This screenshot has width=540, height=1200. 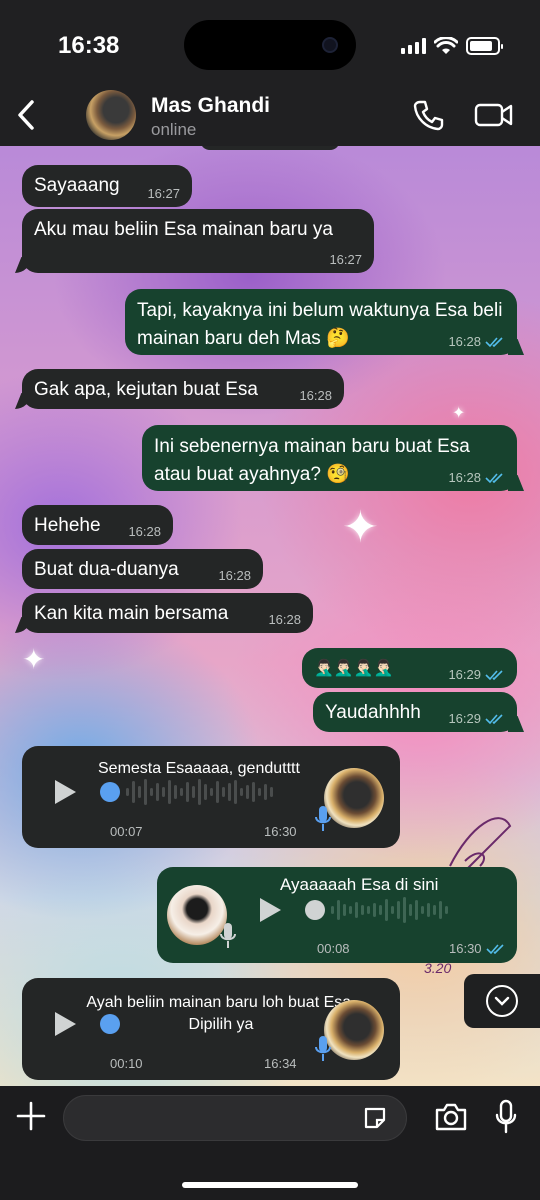 I want to click on chevron-down-icon, so click(x=502, y=1001).